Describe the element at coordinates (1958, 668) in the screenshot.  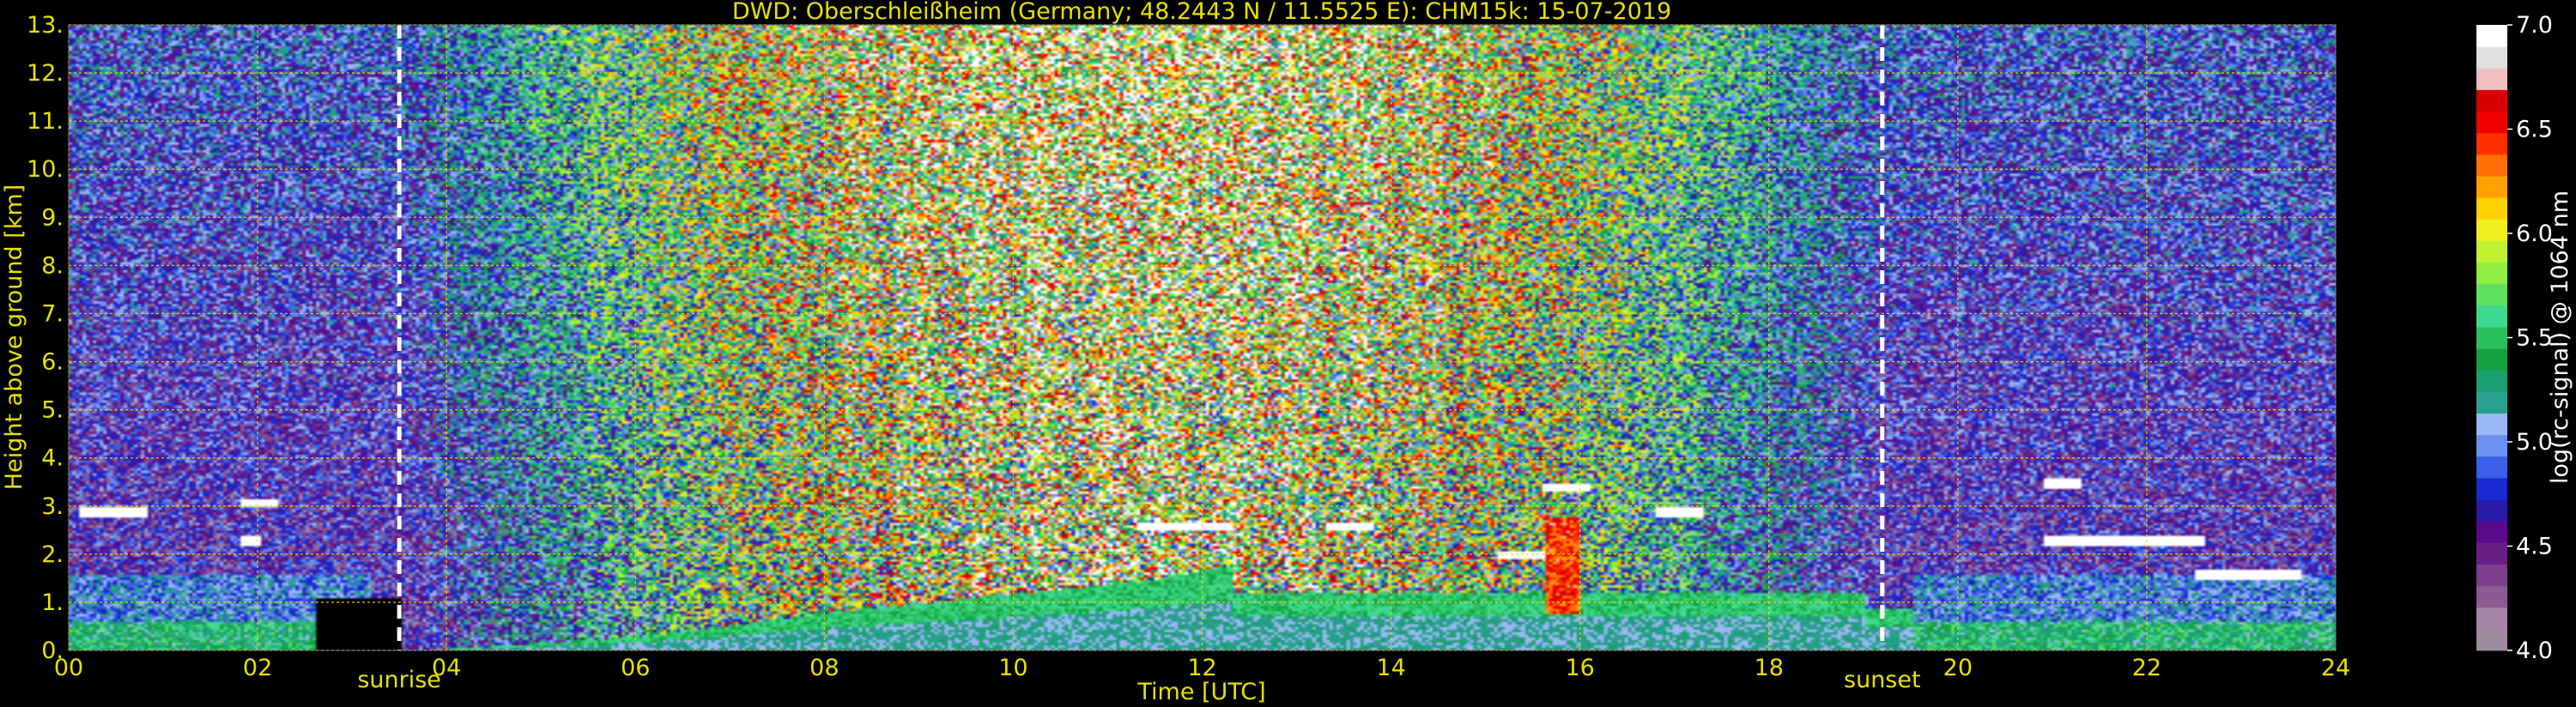
I see `x-tick-label: 20` at that location.